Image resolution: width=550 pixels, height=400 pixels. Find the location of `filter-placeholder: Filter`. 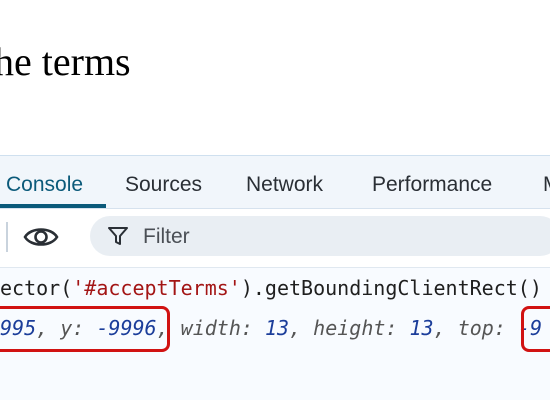

filter-placeholder: Filter is located at coordinates (166, 236).